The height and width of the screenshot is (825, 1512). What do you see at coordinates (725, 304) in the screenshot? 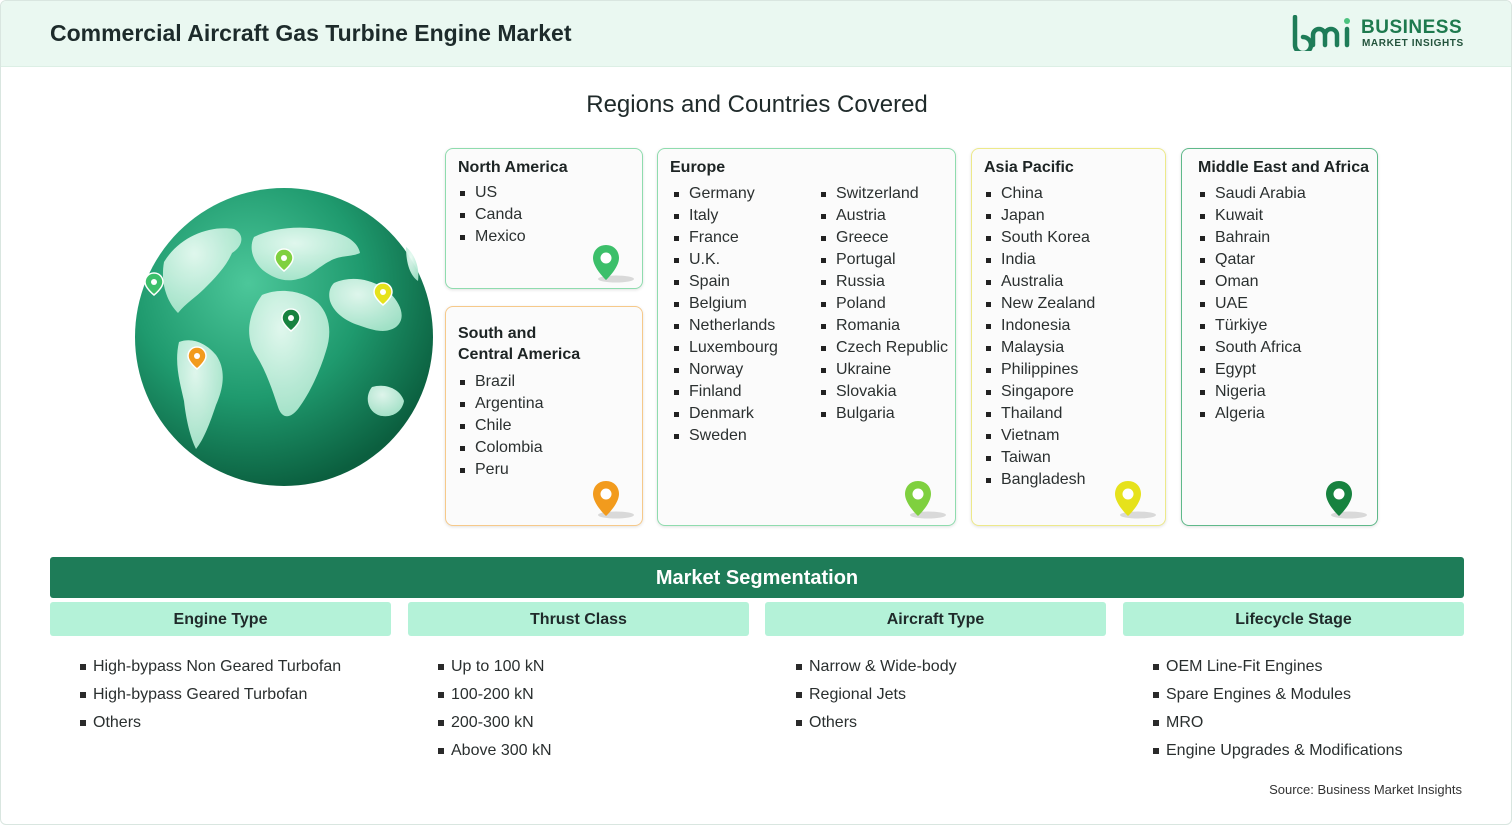
I see `list-item: Belgium` at bounding box center [725, 304].